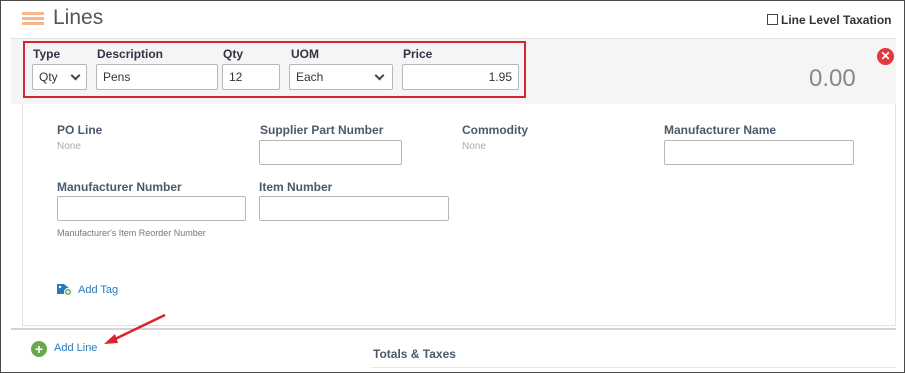  I want to click on description-input: Pens, so click(157, 77).